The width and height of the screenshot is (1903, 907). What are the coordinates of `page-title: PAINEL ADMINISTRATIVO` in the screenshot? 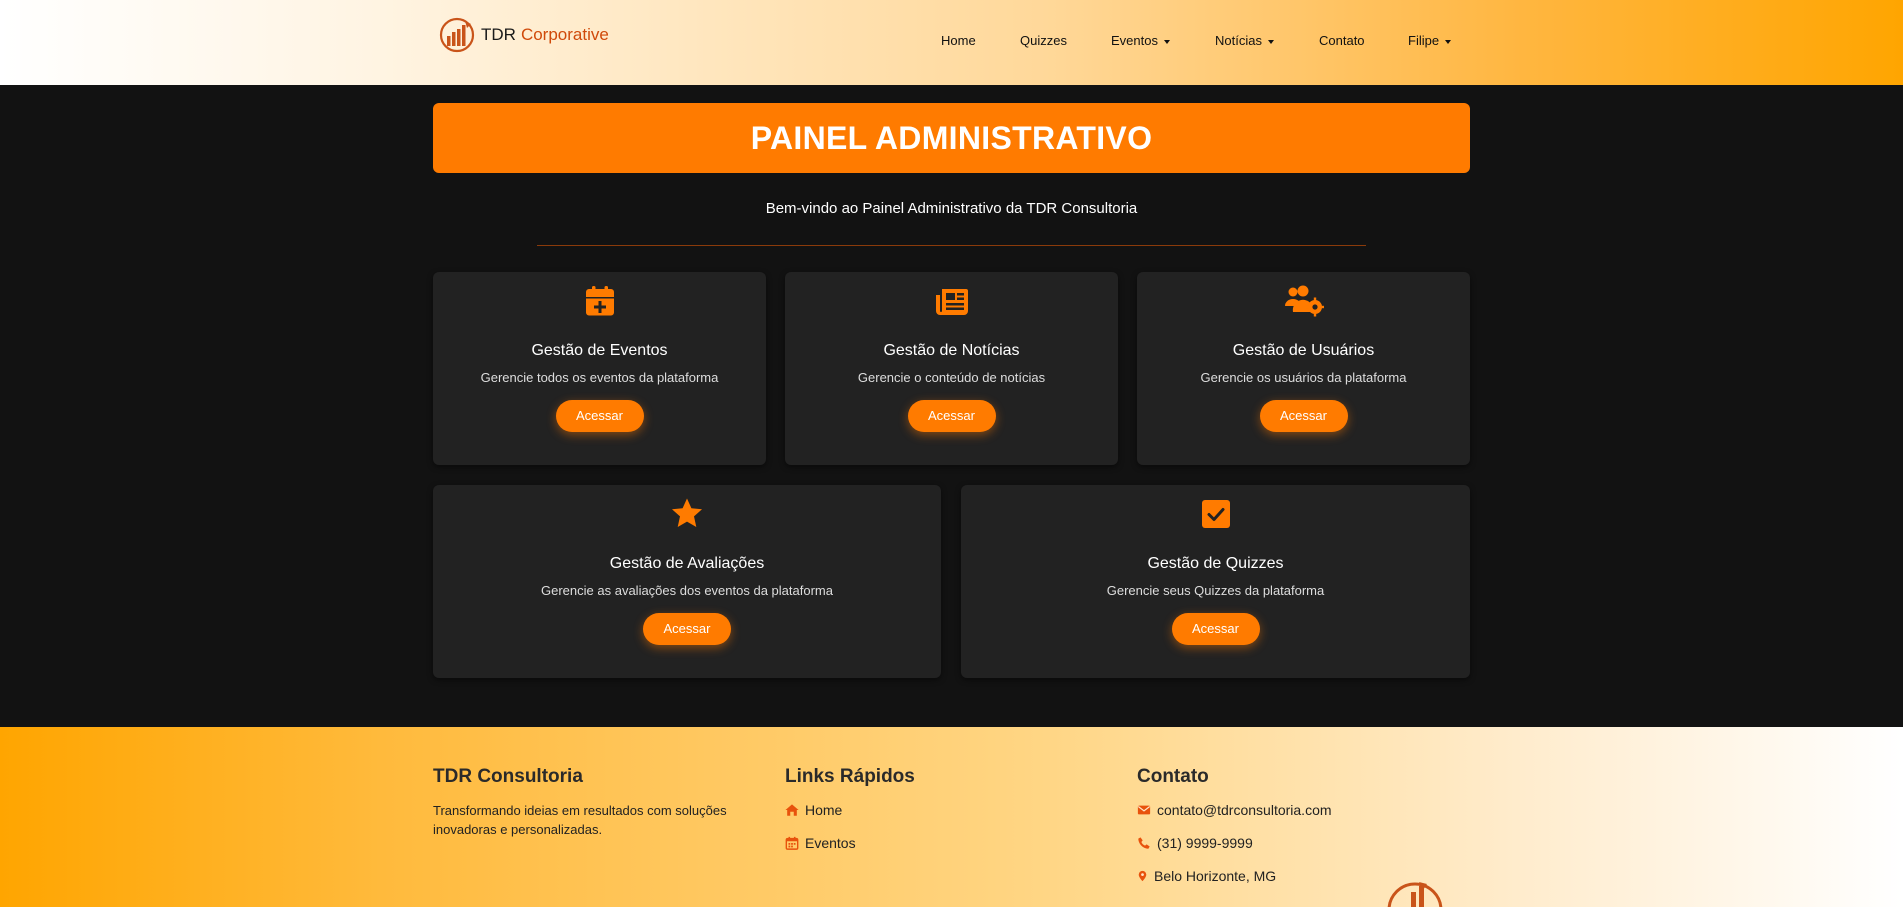 It's located at (951, 137).